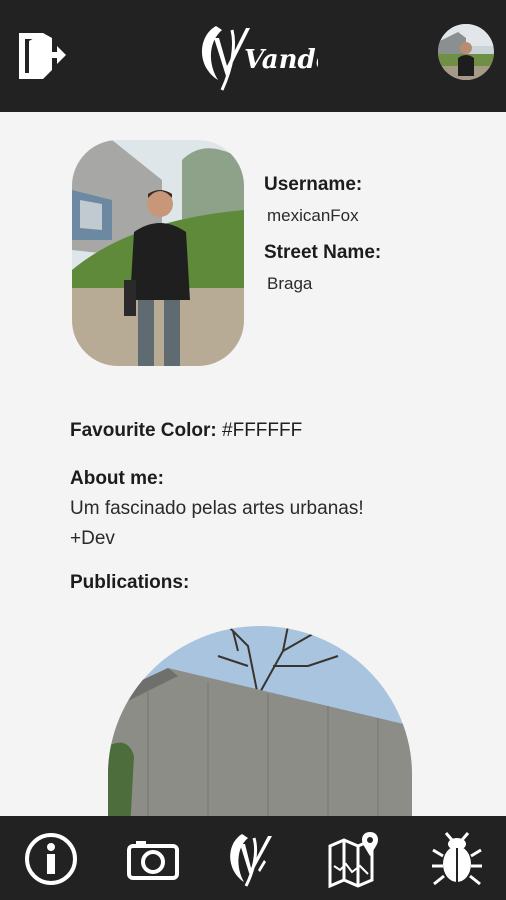  Describe the element at coordinates (92, 538) in the screenshot. I see `about-me-line-2: +Dev` at that location.